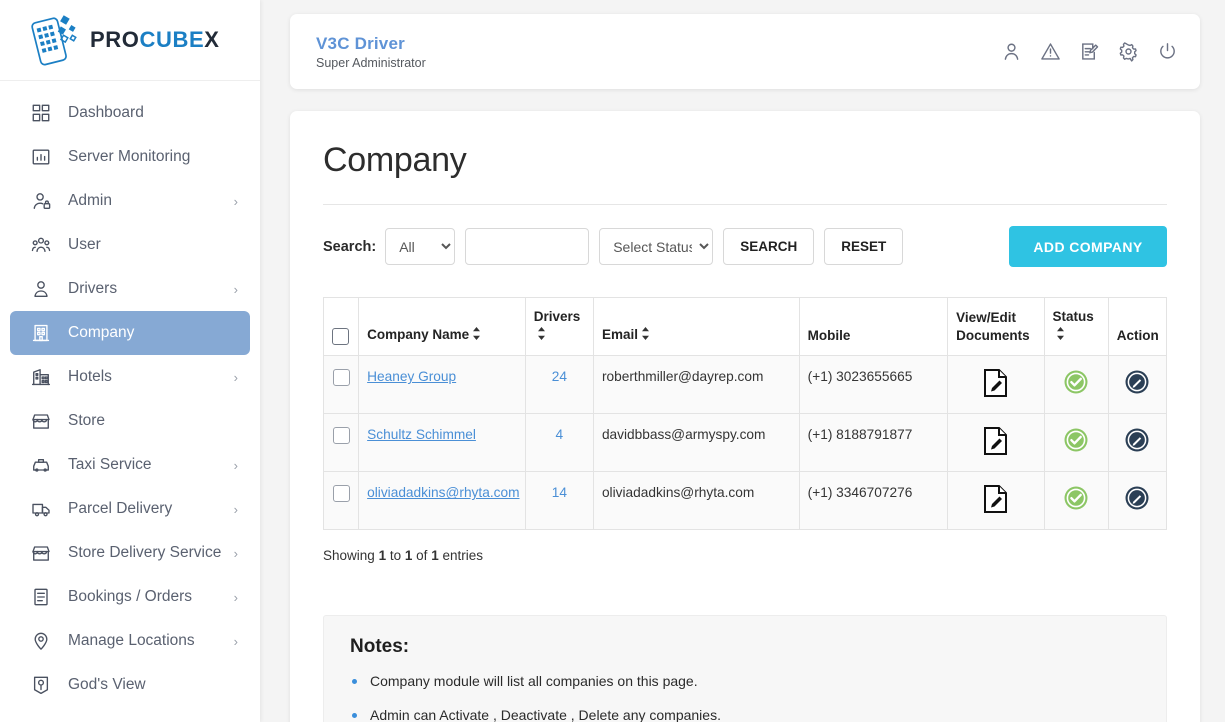  Describe the element at coordinates (420, 246) in the screenshot. I see `search-scope-select: All` at that location.